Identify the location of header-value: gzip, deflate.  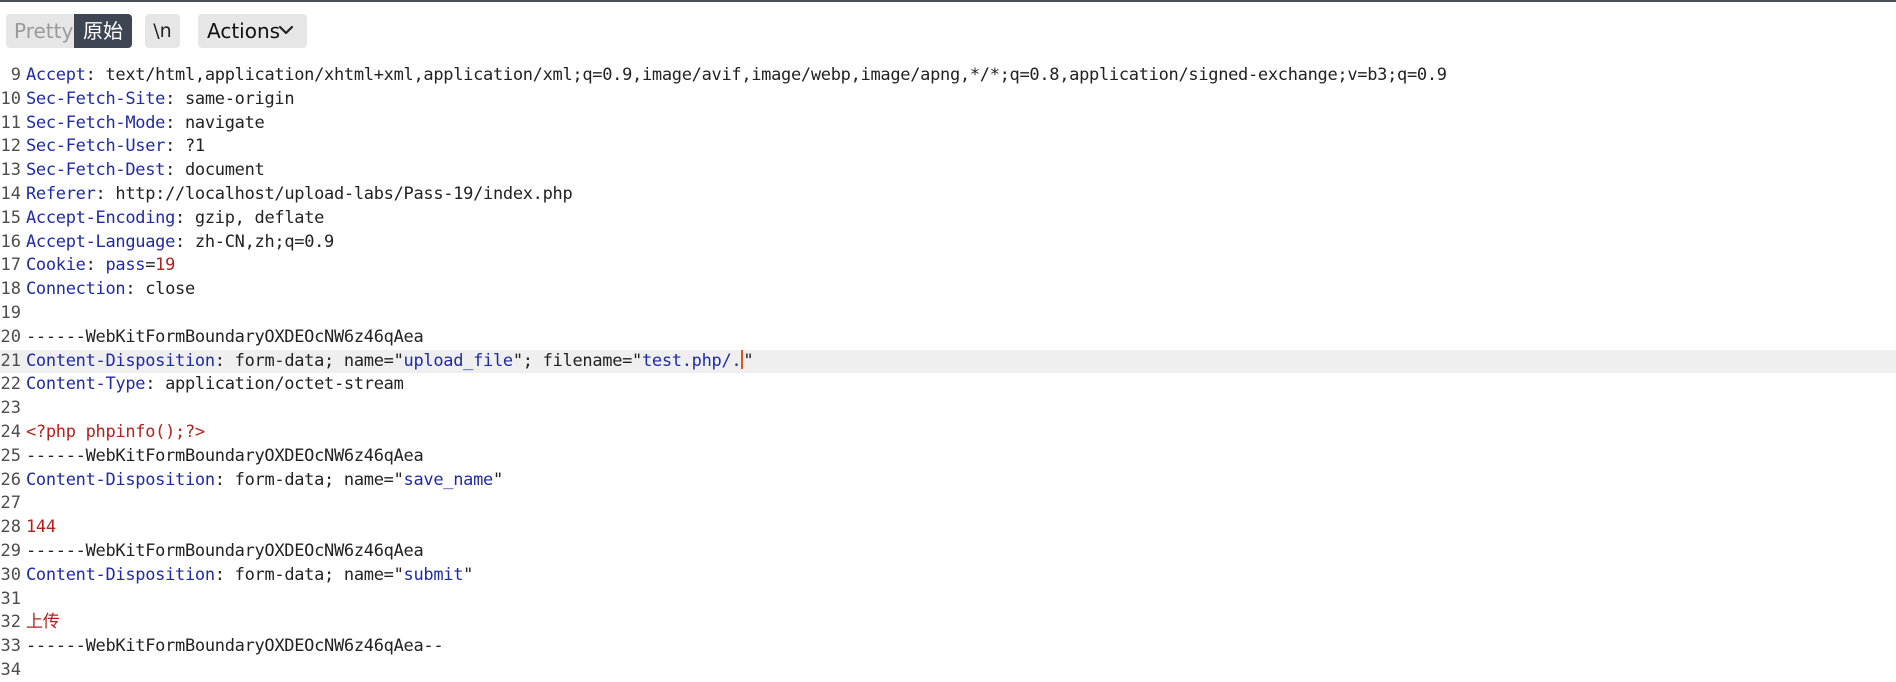
(259, 217).